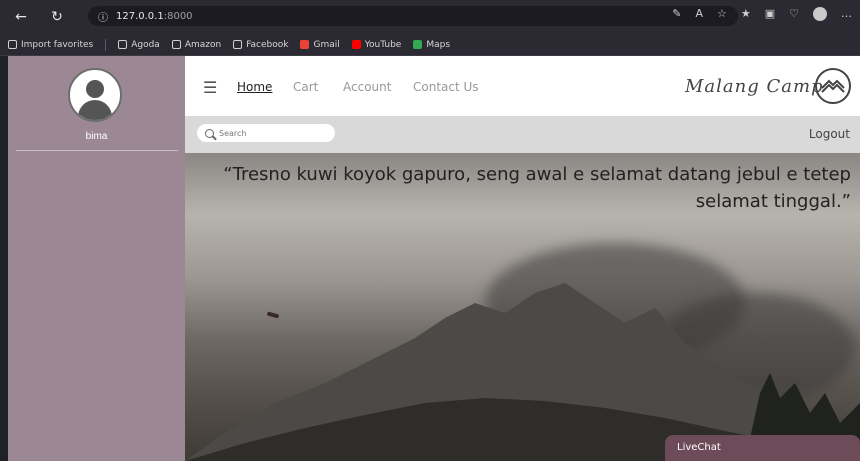 This screenshot has height=461, width=860. What do you see at coordinates (210, 87) in the screenshot?
I see `hamburger-menu-icon: ☰` at bounding box center [210, 87].